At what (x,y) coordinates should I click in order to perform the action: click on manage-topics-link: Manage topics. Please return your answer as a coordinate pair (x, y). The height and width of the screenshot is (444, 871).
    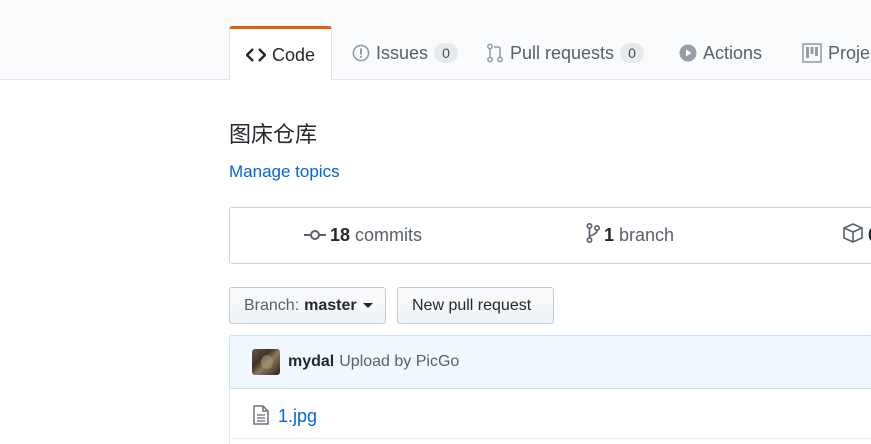
    Looking at the image, I should click on (284, 172).